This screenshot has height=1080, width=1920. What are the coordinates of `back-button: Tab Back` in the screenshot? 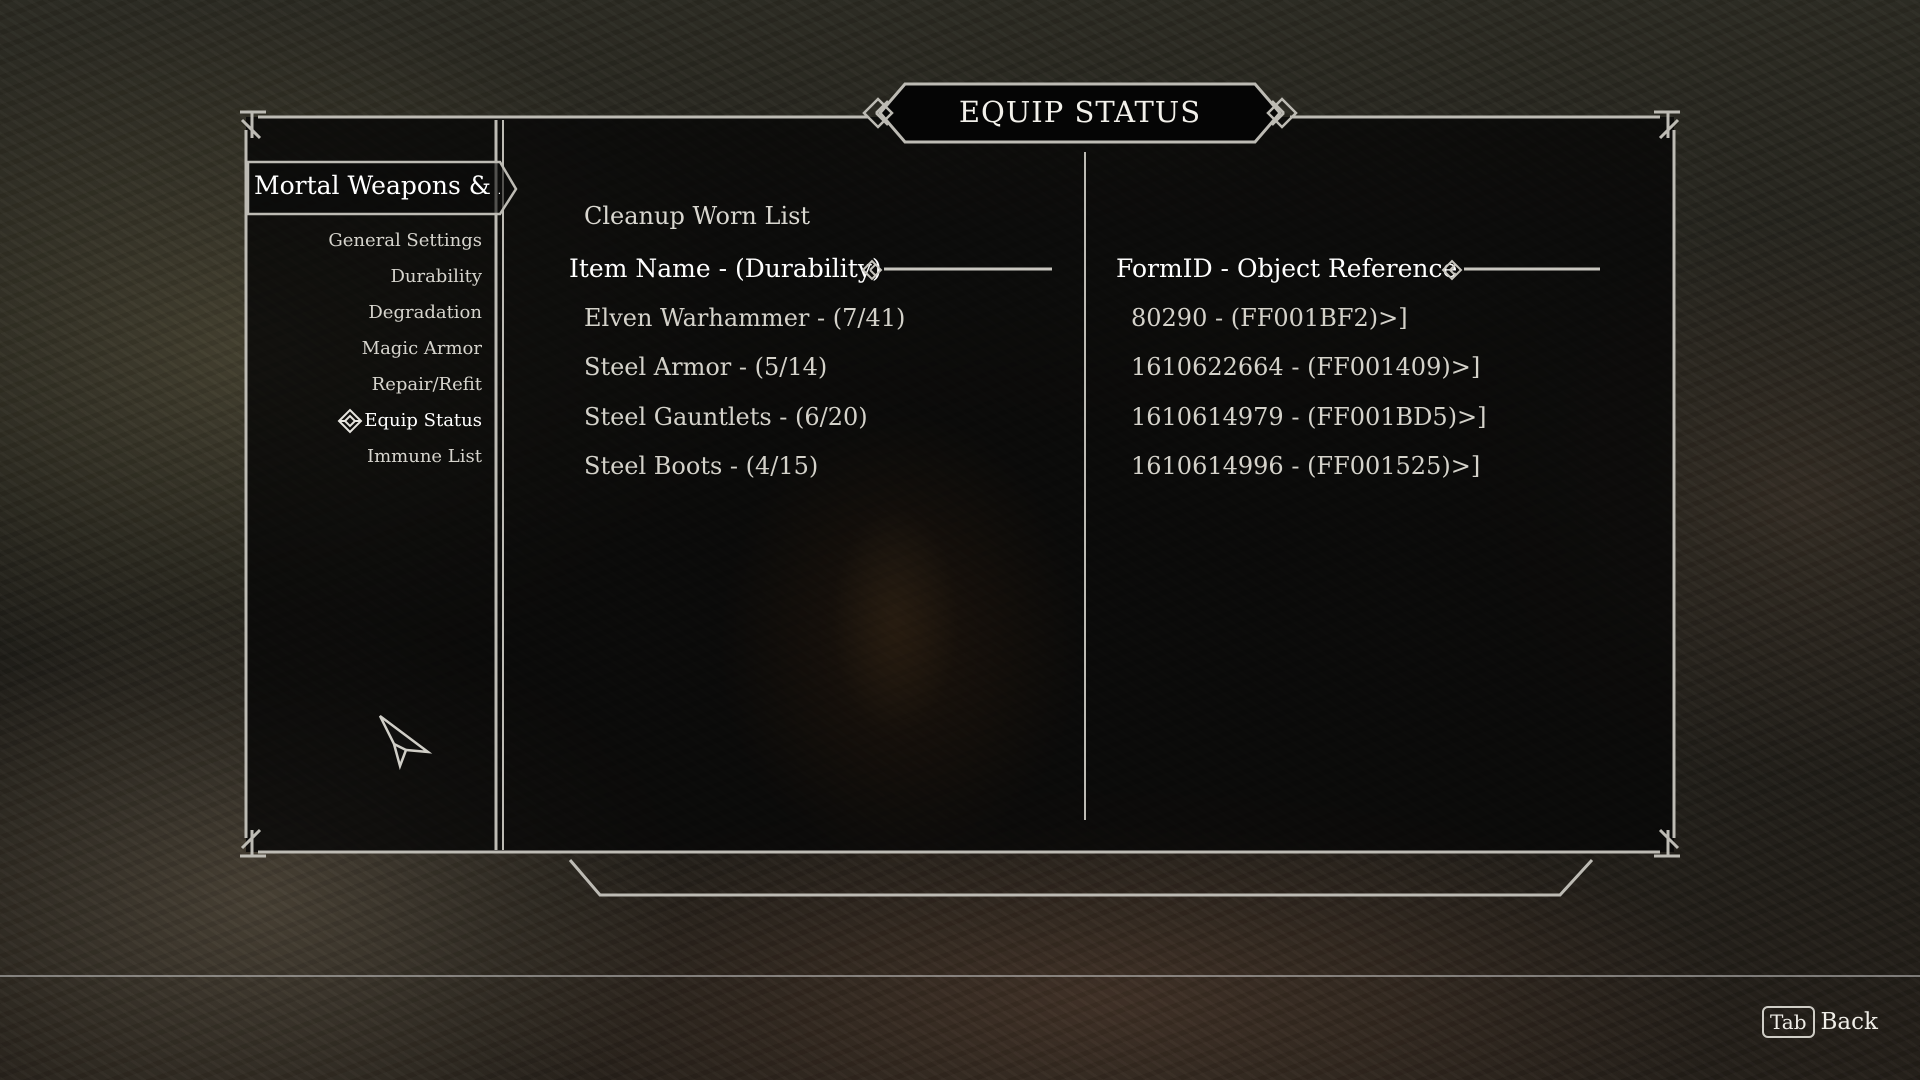 It's located at (1820, 1022).